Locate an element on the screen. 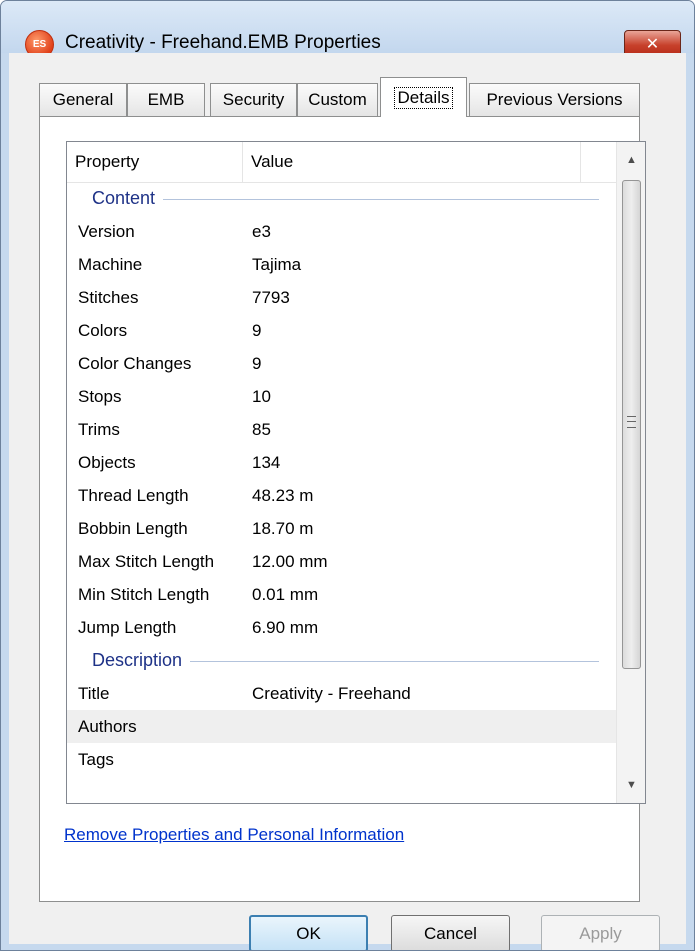  property-name: Version is located at coordinates (106, 231).